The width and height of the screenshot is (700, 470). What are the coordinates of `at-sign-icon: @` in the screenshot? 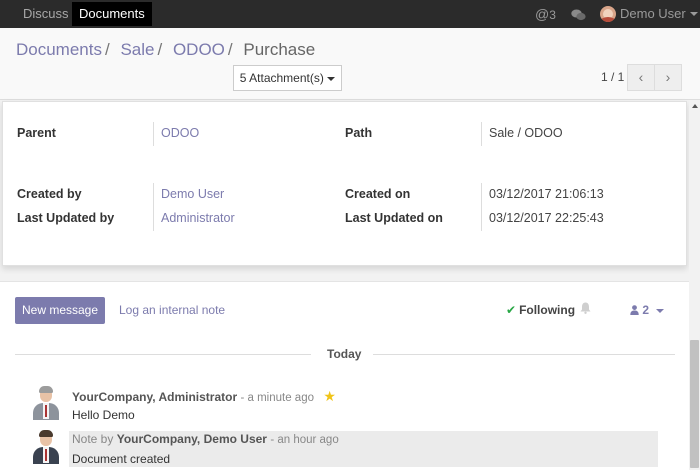 It's located at (542, 14).